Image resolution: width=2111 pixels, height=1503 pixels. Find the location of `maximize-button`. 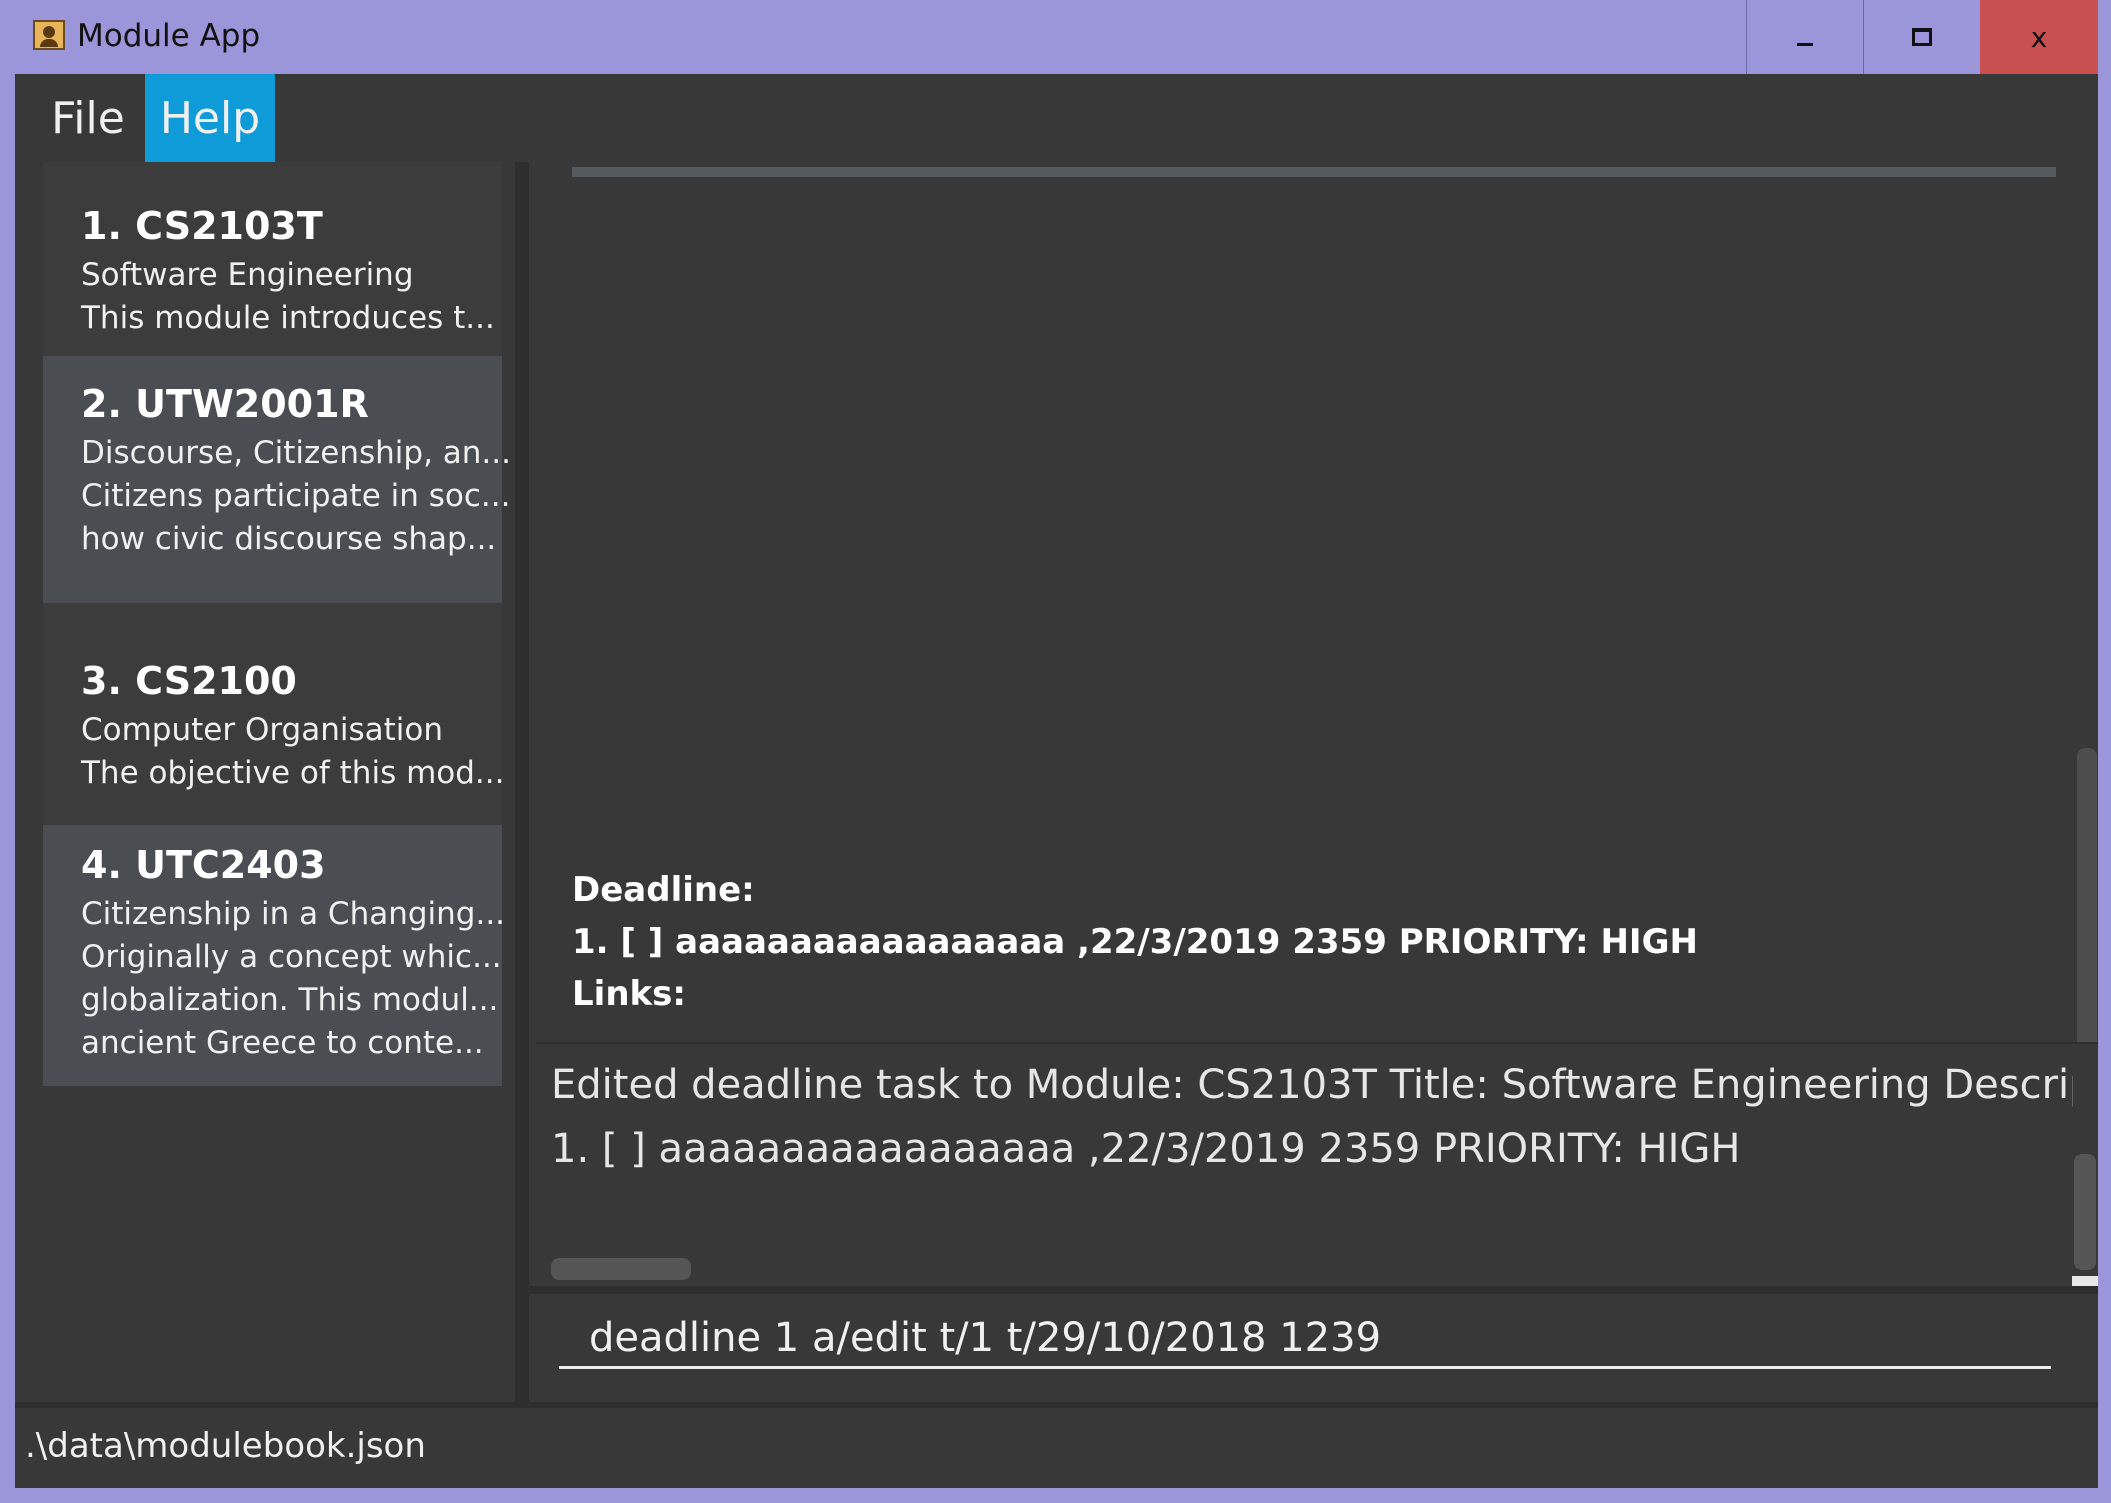

maximize-button is located at coordinates (1921, 37).